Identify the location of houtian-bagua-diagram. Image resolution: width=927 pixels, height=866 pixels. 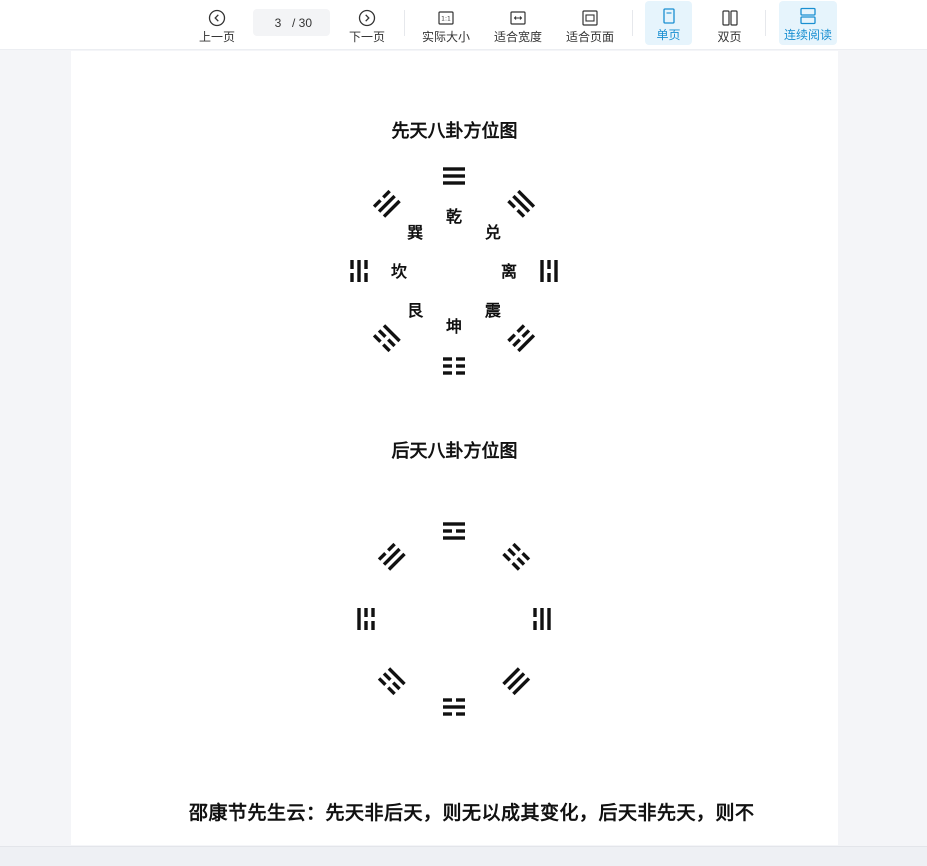
(454, 619).